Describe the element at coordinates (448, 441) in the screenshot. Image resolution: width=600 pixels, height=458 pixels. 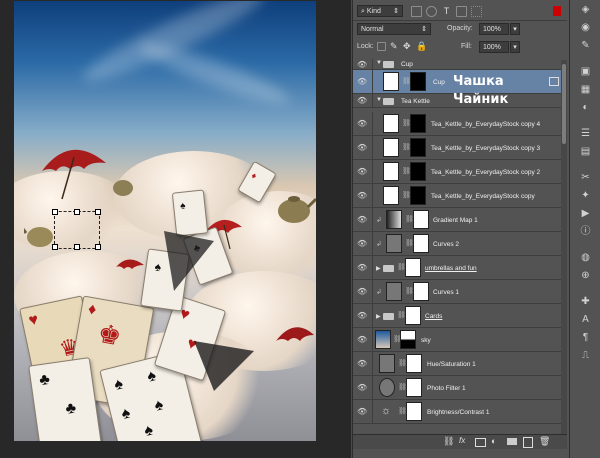
I see `link-layers-icon: ⛓` at that location.